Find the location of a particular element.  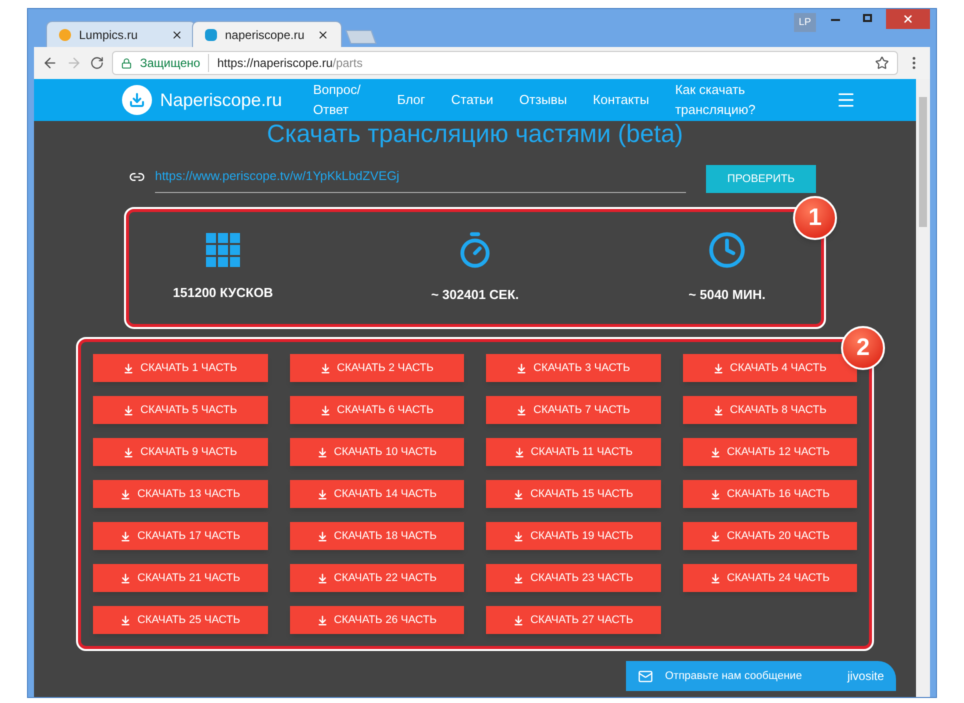

star-icon is located at coordinates (882, 63).